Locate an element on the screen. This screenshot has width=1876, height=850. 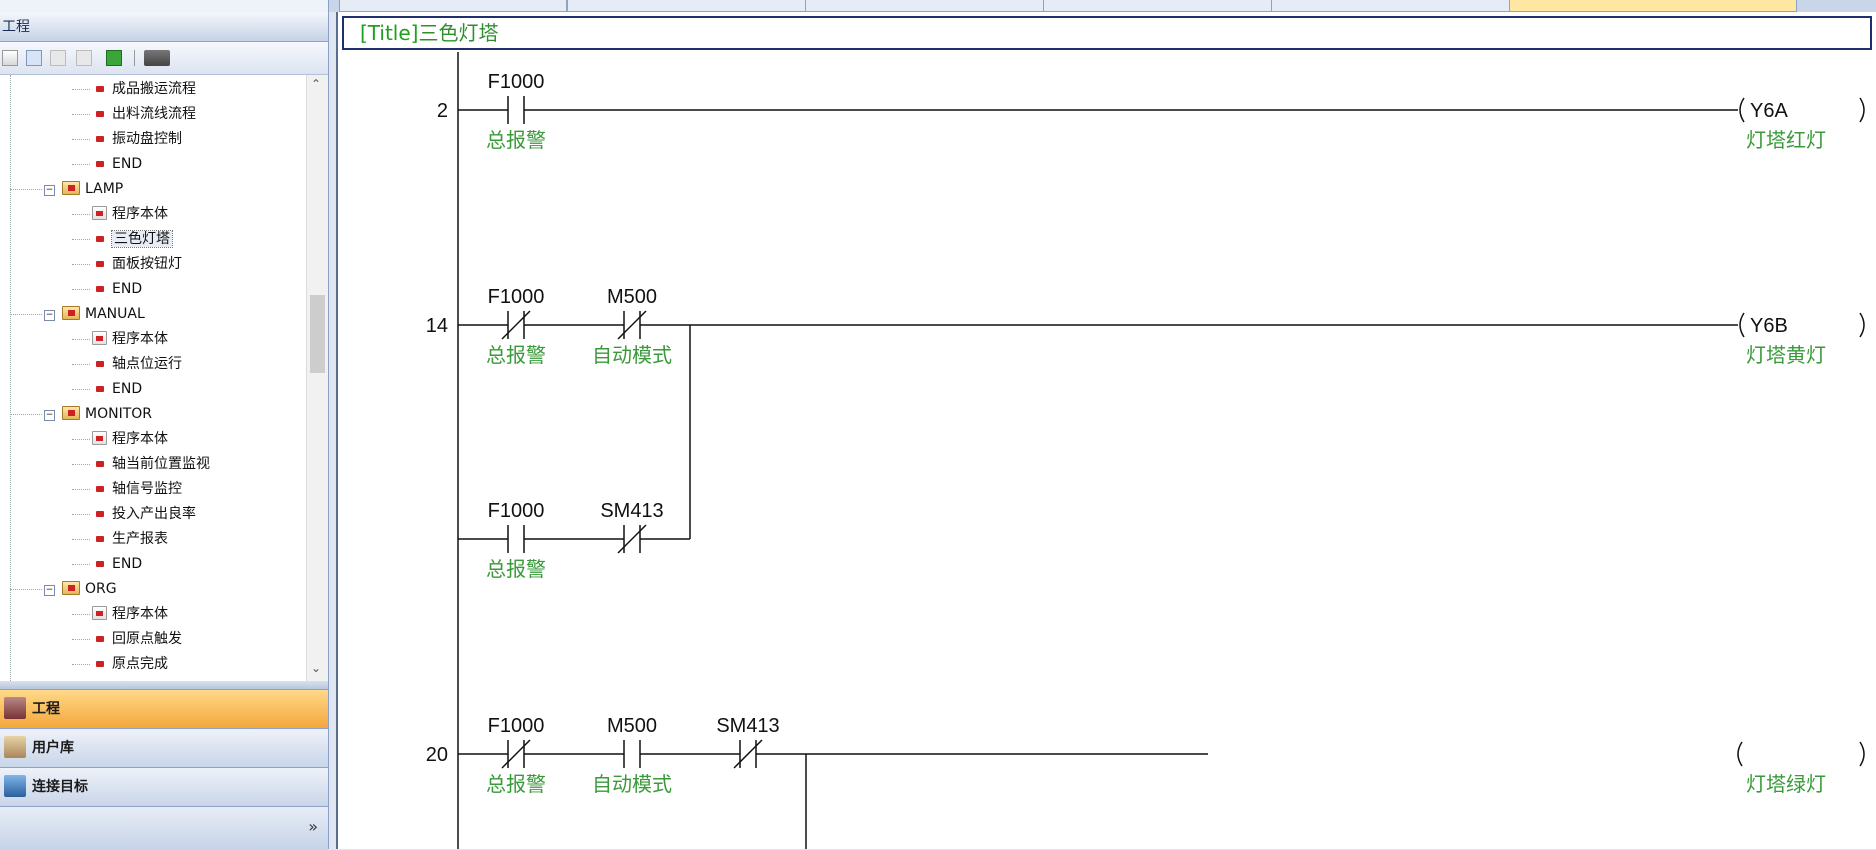
tree-item-label: 面板按钮灯 is located at coordinates (147, 264).